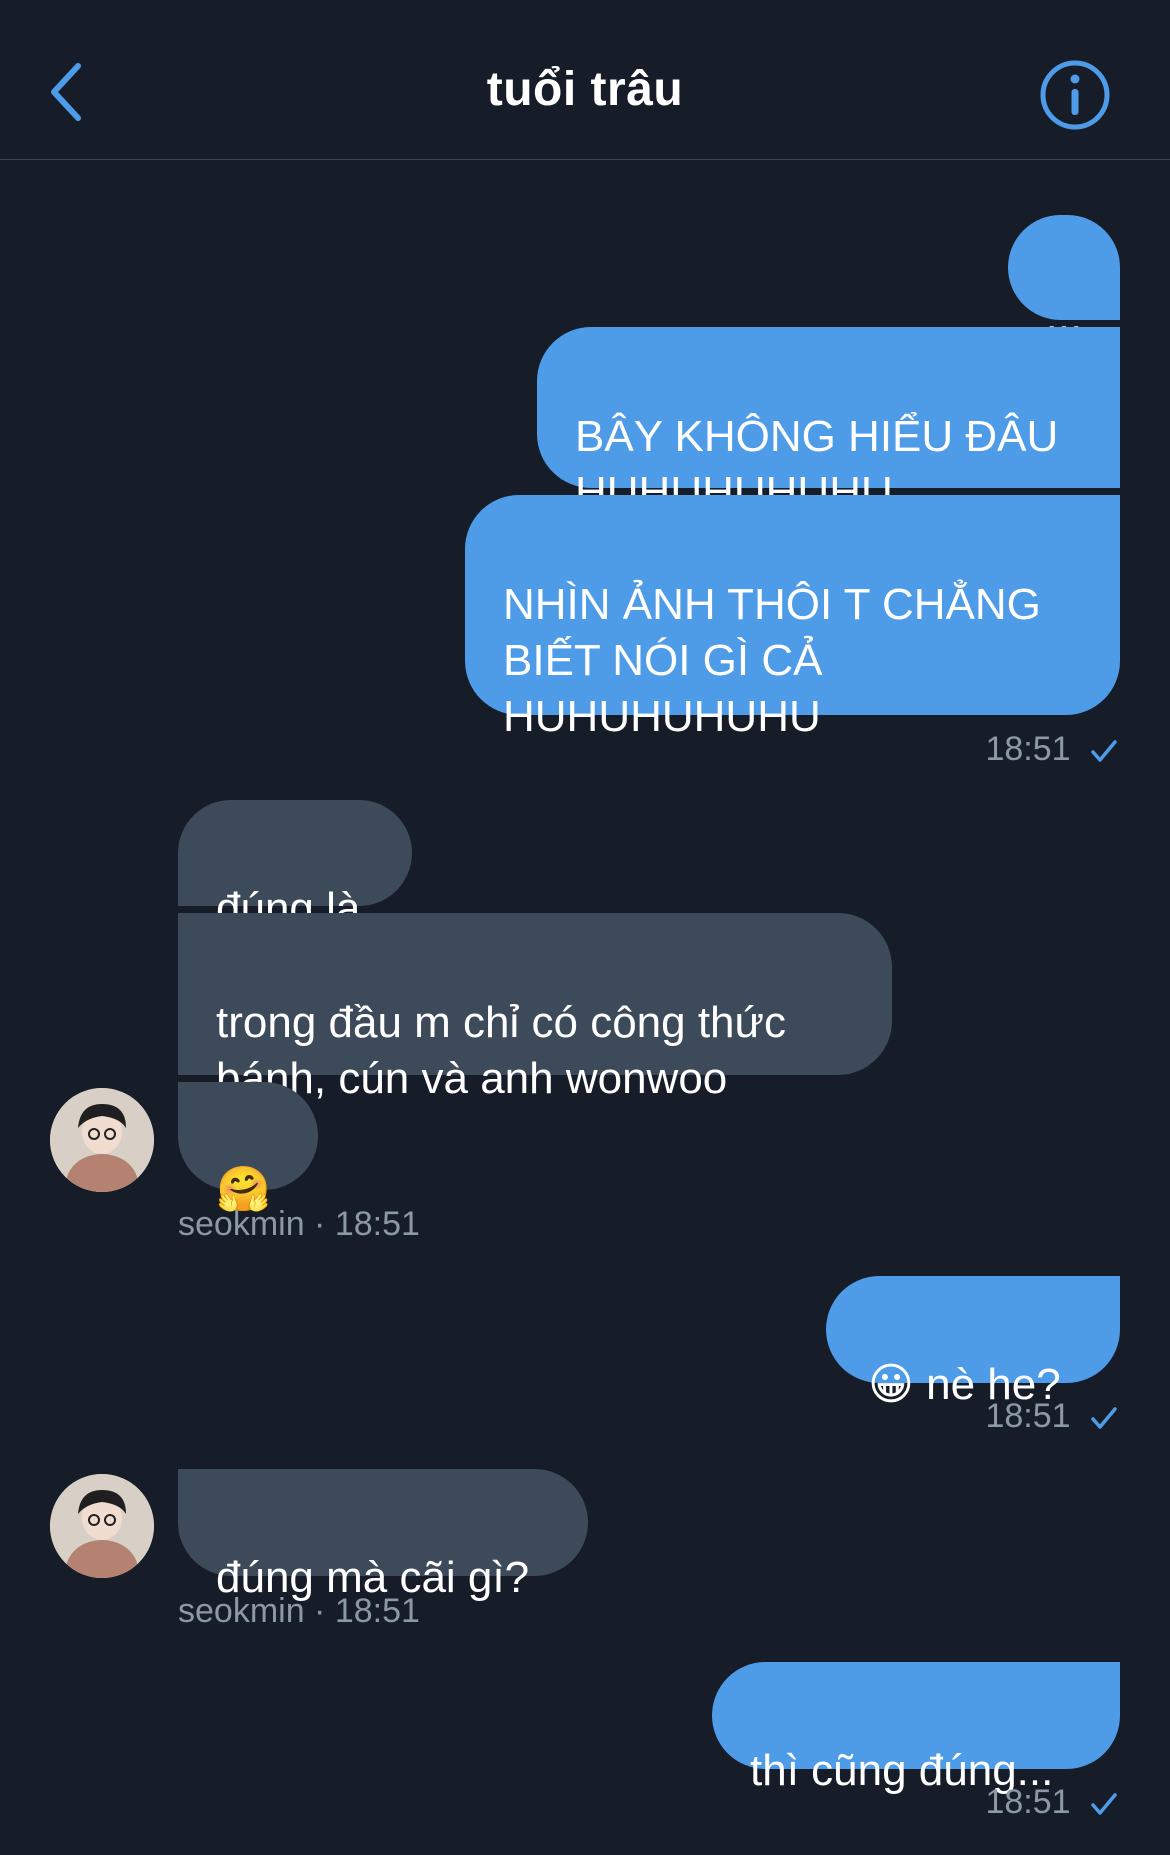 This screenshot has width=1170, height=1855. I want to click on info-circle-icon, so click(1075, 95).